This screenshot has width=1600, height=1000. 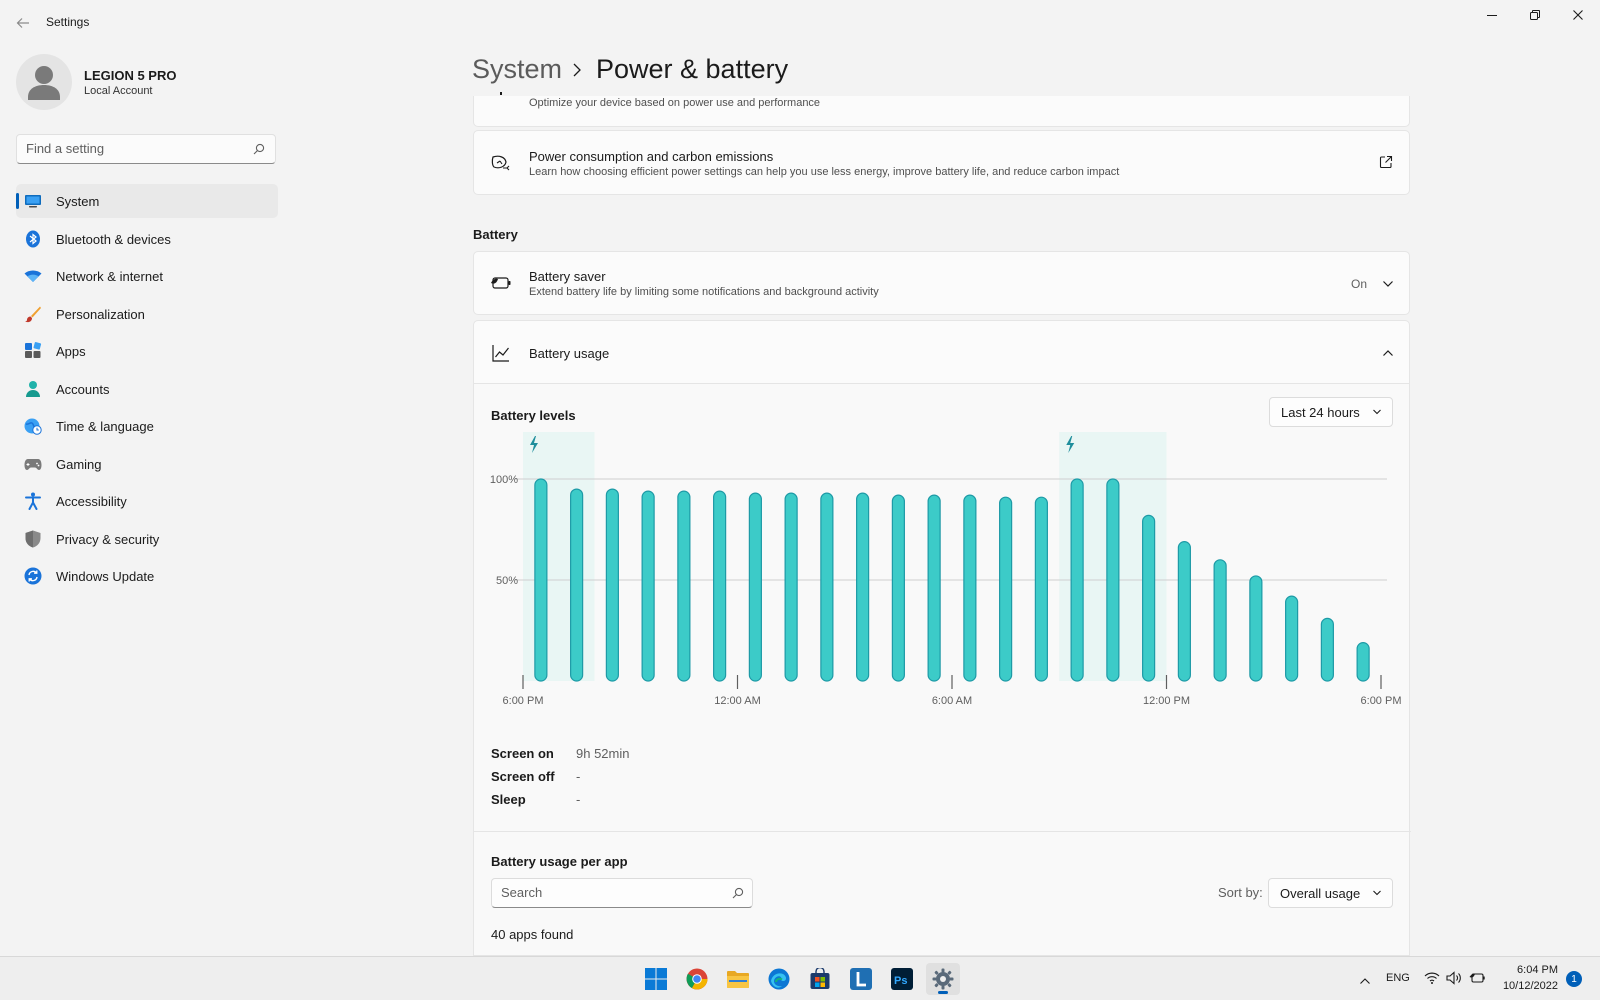 What do you see at coordinates (820, 979) in the screenshot?
I see `taskbar-store` at bounding box center [820, 979].